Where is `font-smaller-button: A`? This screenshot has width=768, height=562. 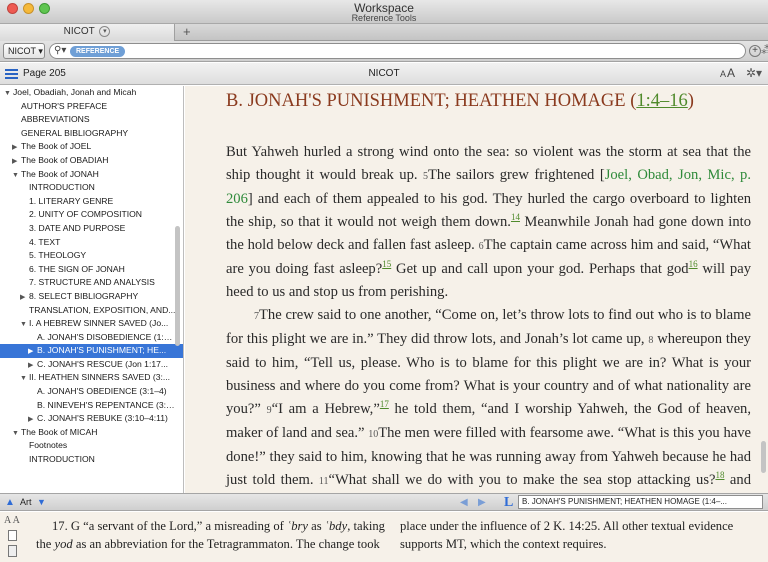 font-smaller-button: A is located at coordinates (723, 74).